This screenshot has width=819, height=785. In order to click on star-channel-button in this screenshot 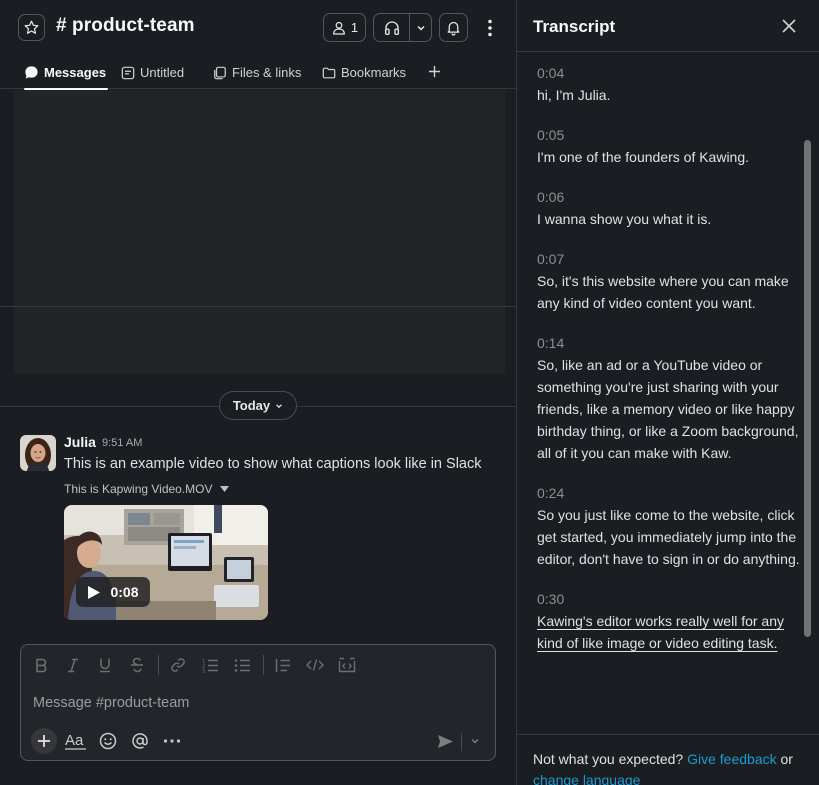, I will do `click(31, 27)`.